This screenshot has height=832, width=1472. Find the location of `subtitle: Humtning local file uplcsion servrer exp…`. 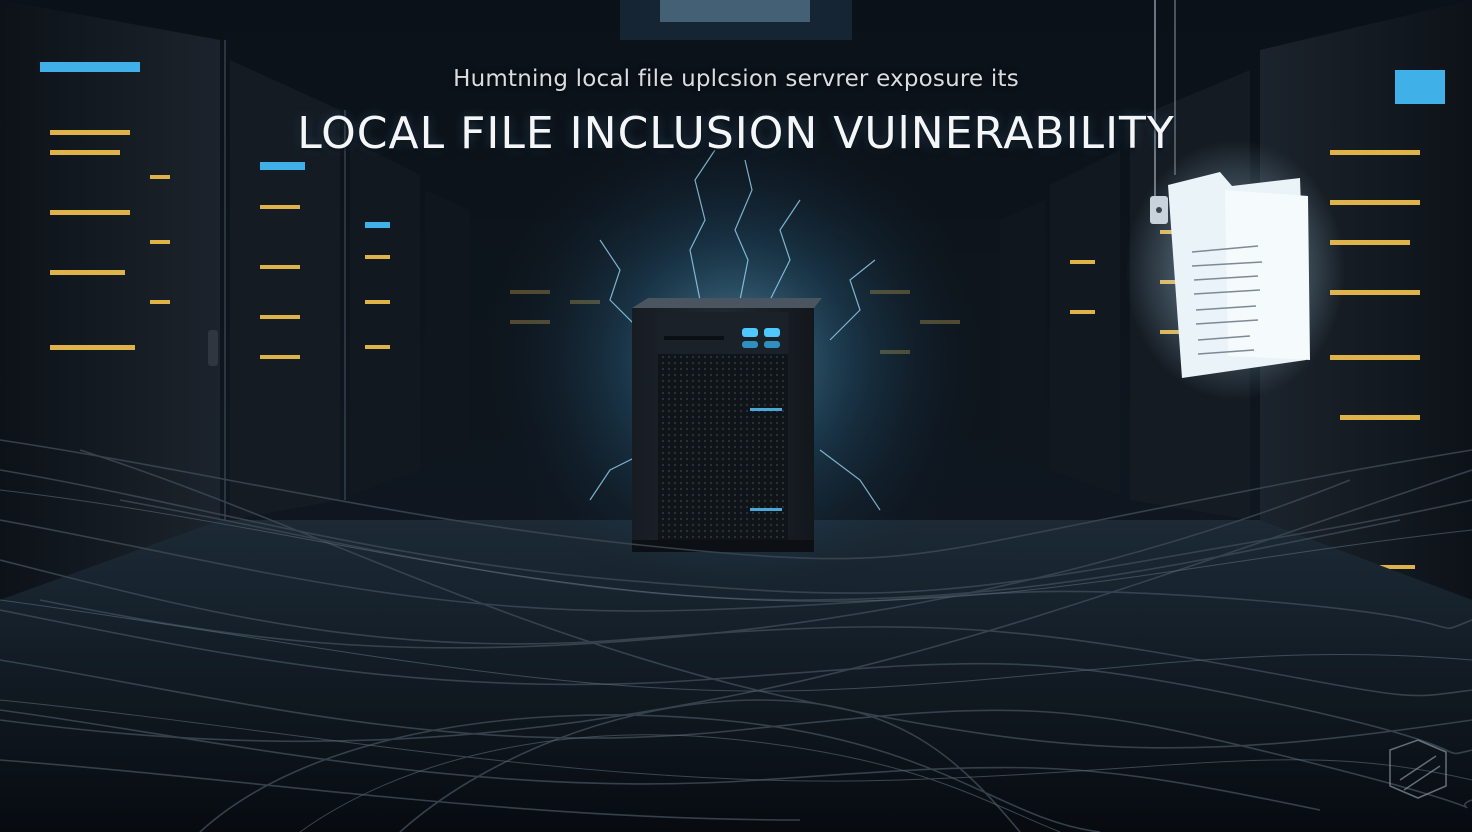

subtitle: Humtning local file uplcsion servrer exp… is located at coordinates (736, 79).